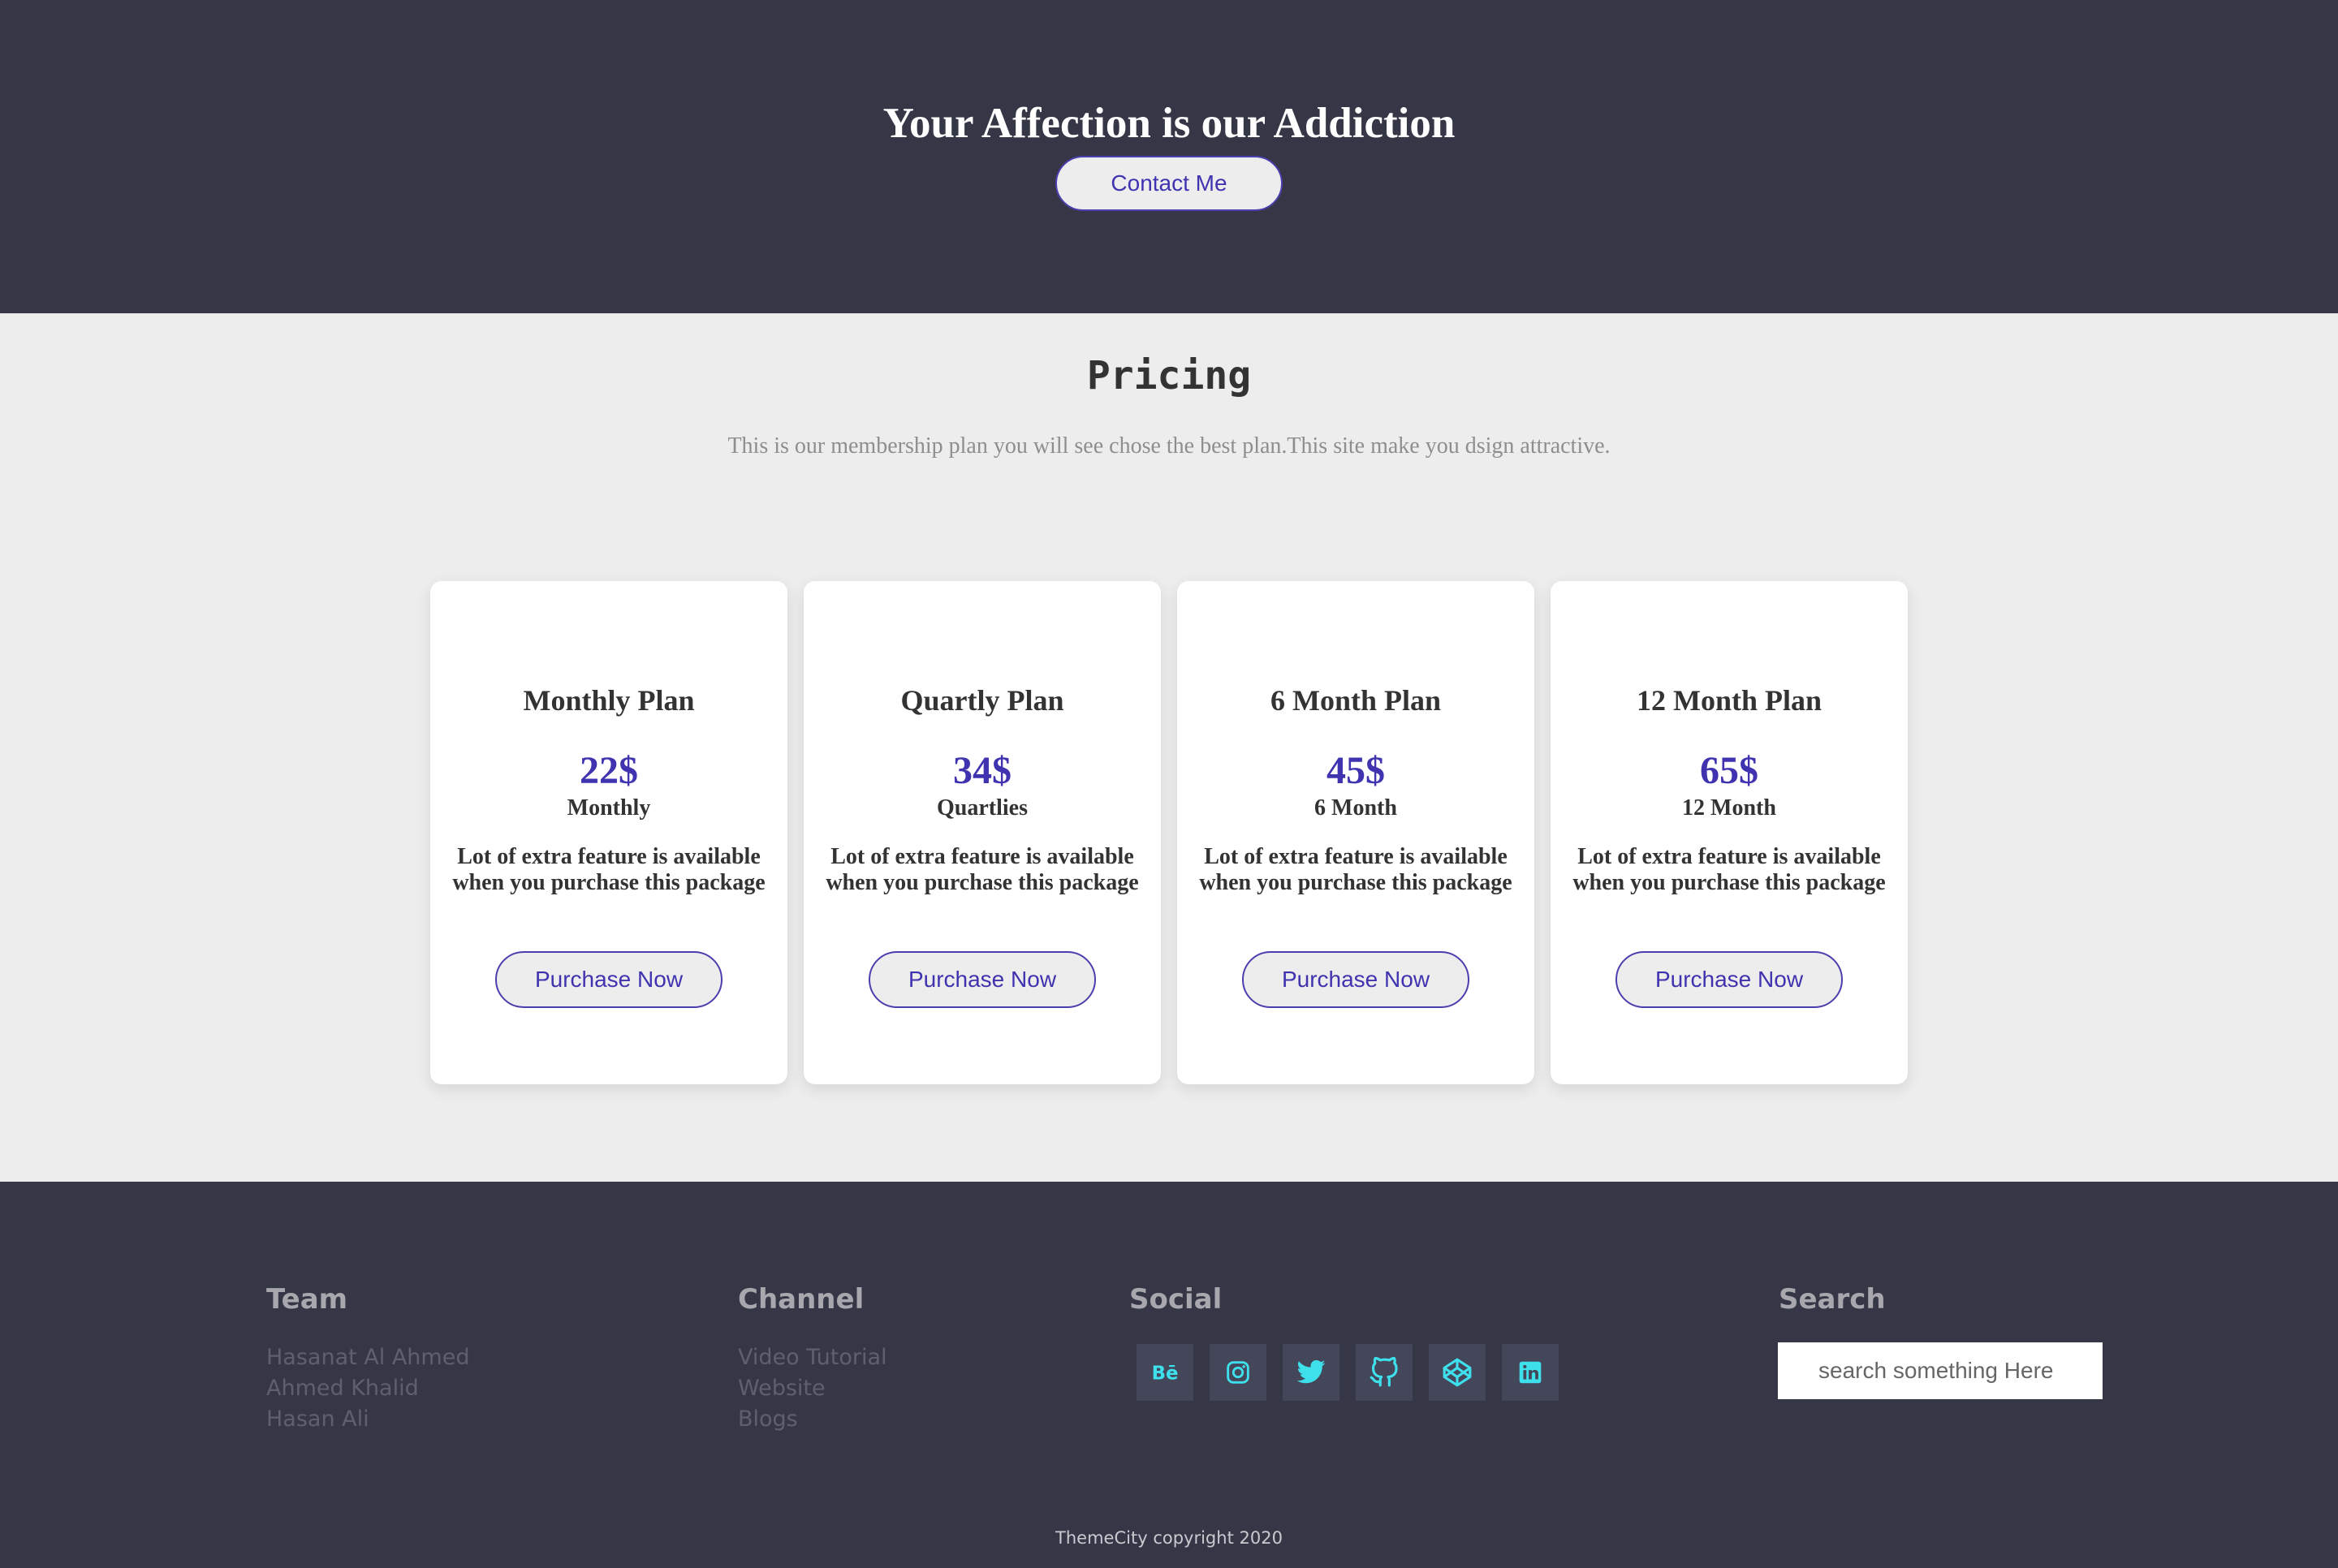  I want to click on channel-list: Video Tutorial Website Blogs, so click(812, 1389).